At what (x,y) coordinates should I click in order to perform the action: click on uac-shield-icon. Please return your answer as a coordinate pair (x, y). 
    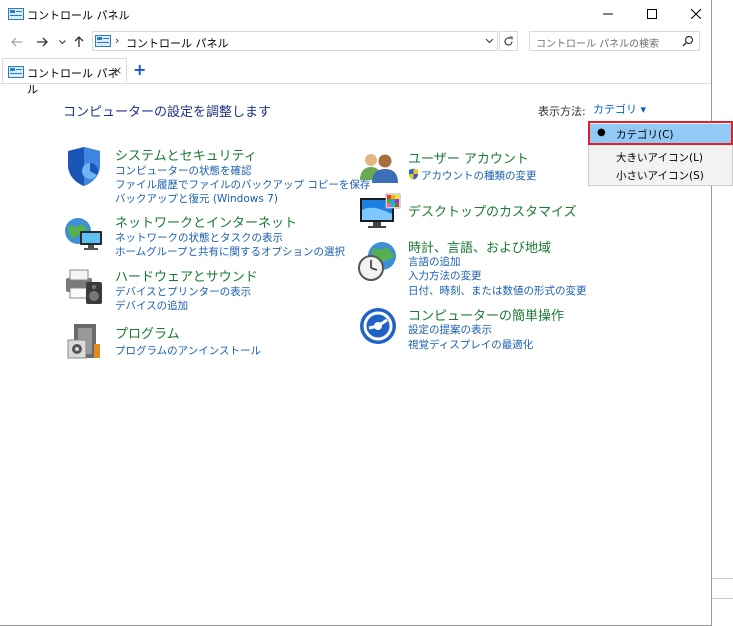
    Looking at the image, I should click on (413, 174).